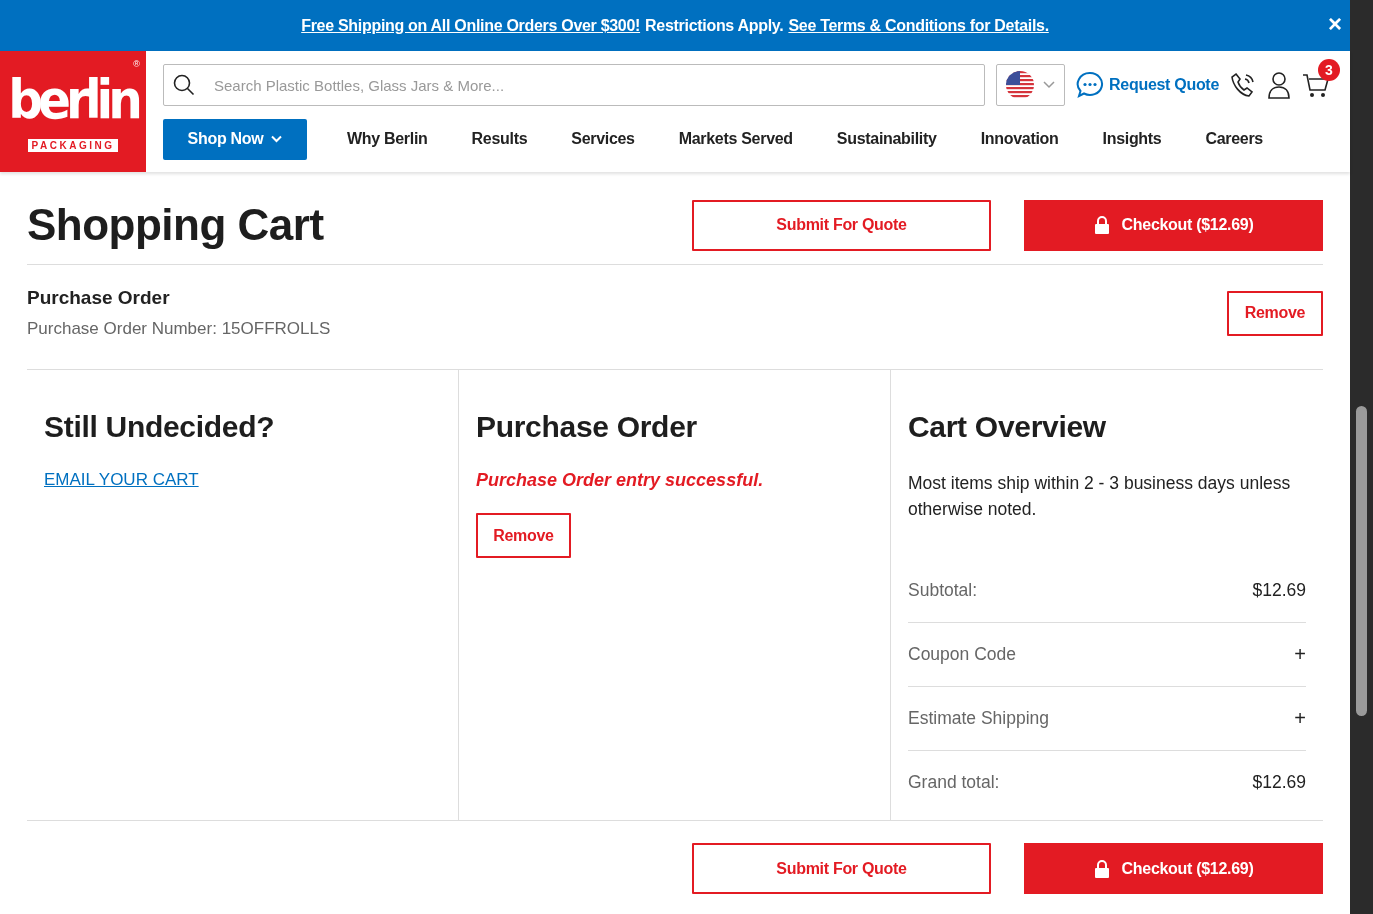 This screenshot has width=1373, height=914. Describe the element at coordinates (1090, 85) in the screenshot. I see `chat-bubble-icon` at that location.